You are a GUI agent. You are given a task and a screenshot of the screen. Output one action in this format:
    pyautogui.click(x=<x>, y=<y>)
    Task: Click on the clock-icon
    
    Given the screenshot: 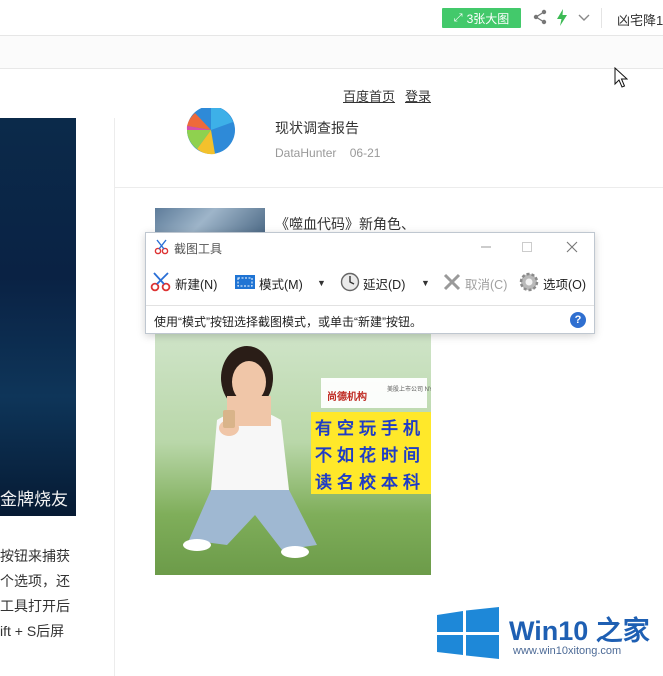 What is the action you would take?
    pyautogui.click(x=350, y=283)
    